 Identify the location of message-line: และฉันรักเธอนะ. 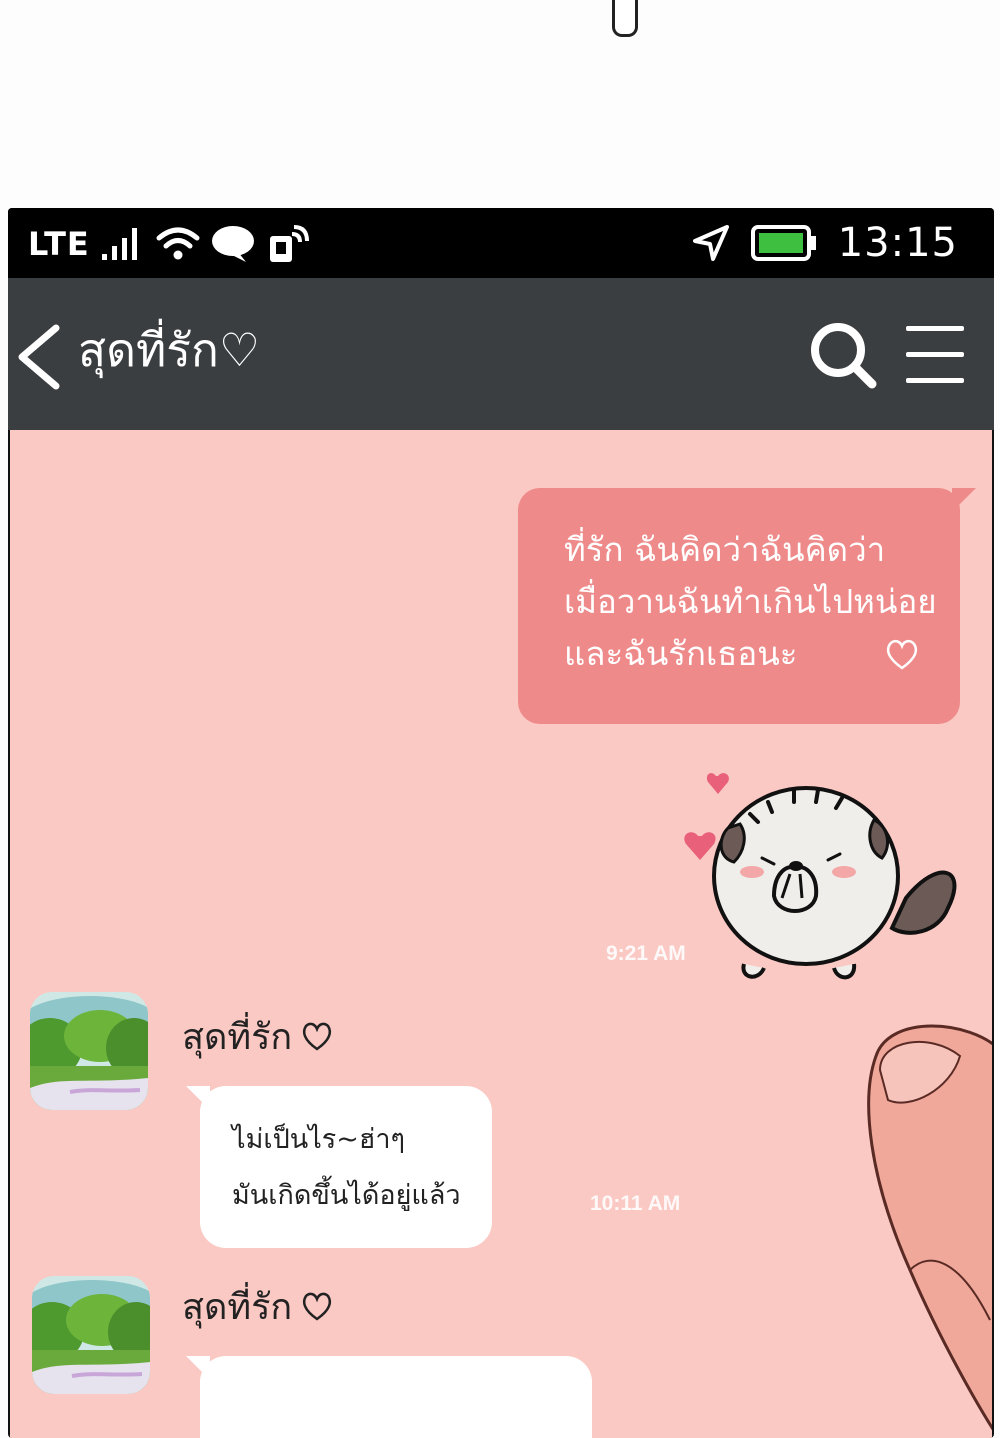
(681, 653).